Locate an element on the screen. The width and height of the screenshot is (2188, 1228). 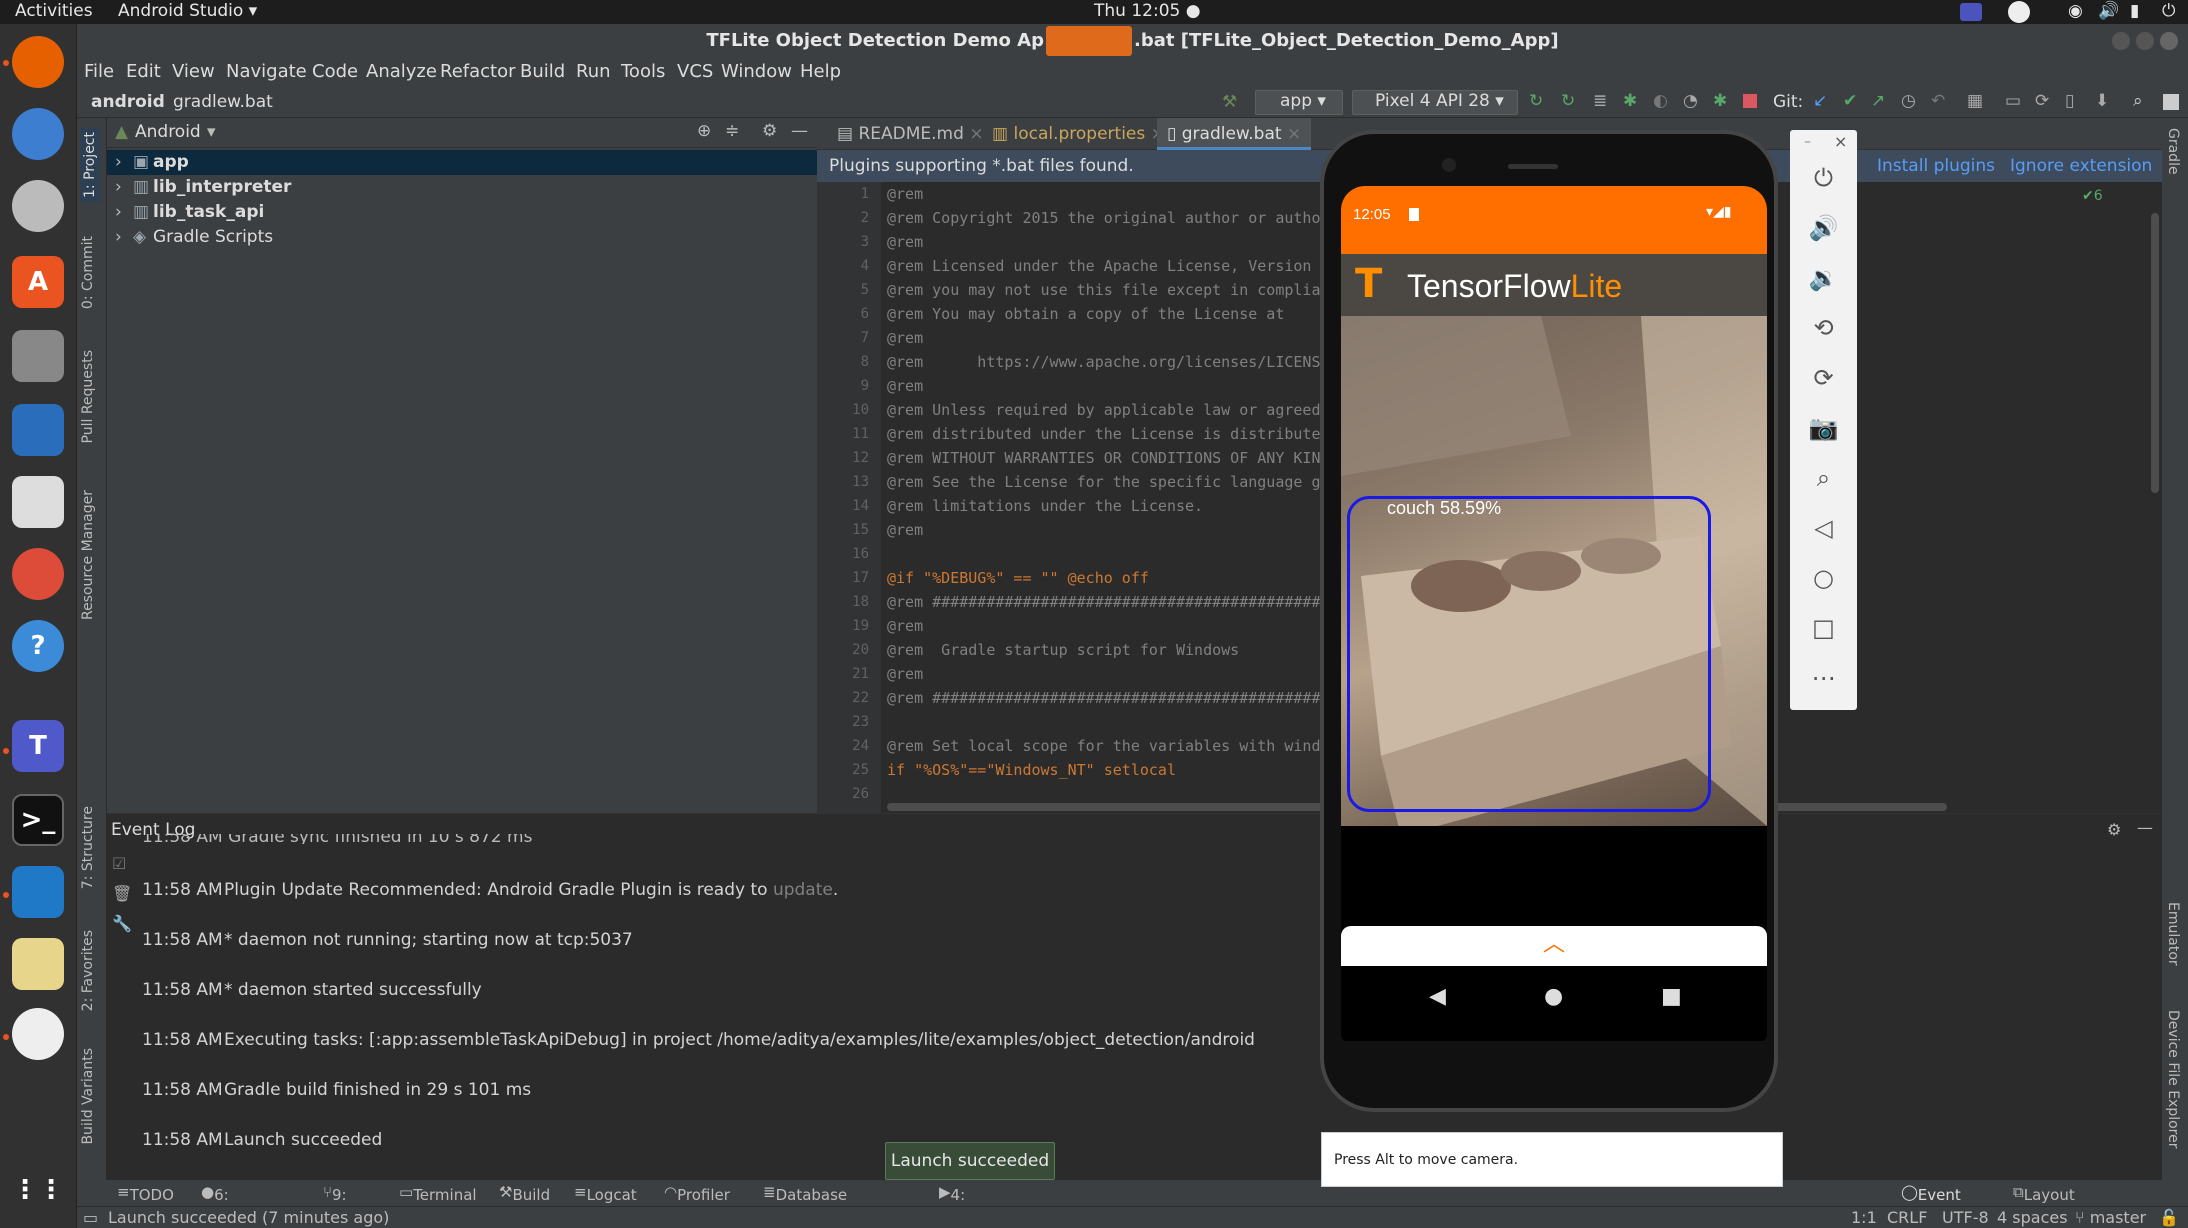
tab-emulator: Emulator is located at coordinates (2173, 934).